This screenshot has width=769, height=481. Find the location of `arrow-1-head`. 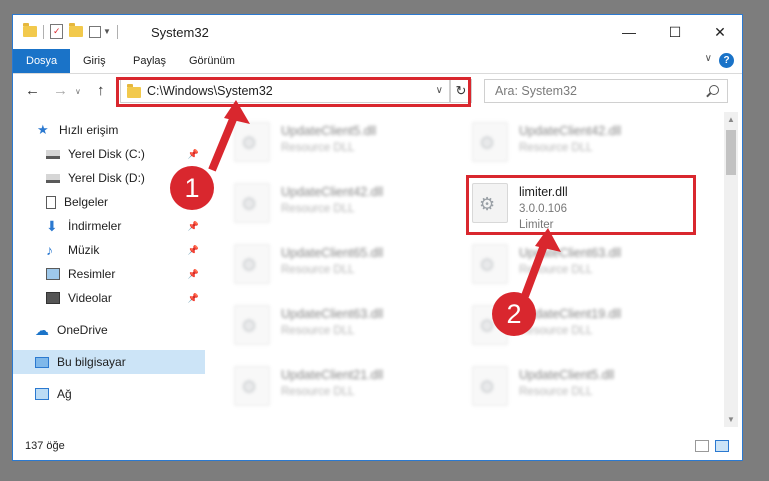

arrow-1-head is located at coordinates (237, 112).